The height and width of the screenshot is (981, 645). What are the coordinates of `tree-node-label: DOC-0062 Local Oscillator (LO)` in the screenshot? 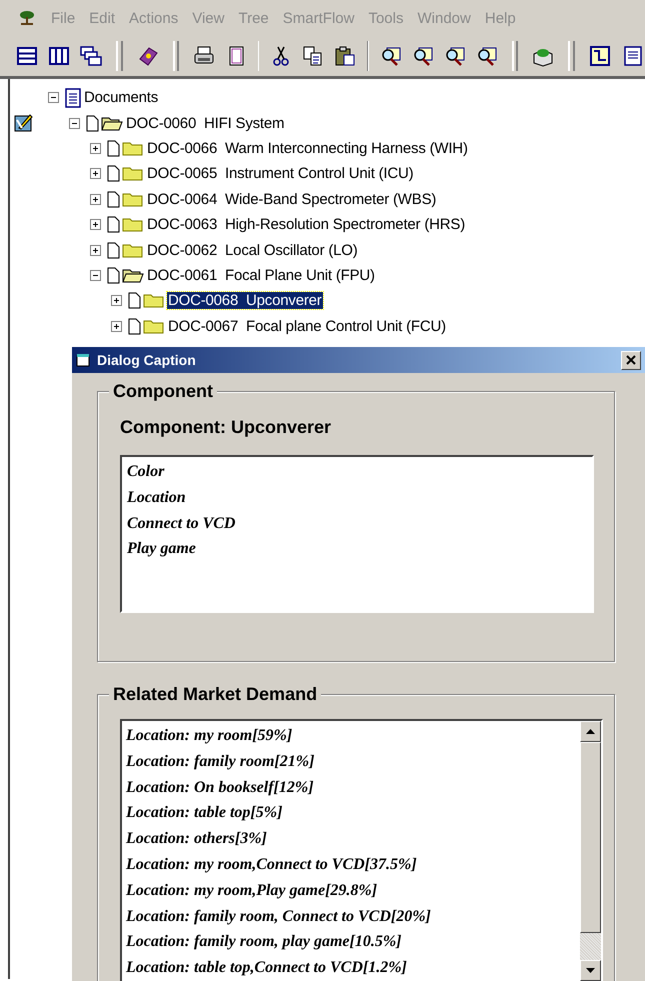 It's located at (252, 250).